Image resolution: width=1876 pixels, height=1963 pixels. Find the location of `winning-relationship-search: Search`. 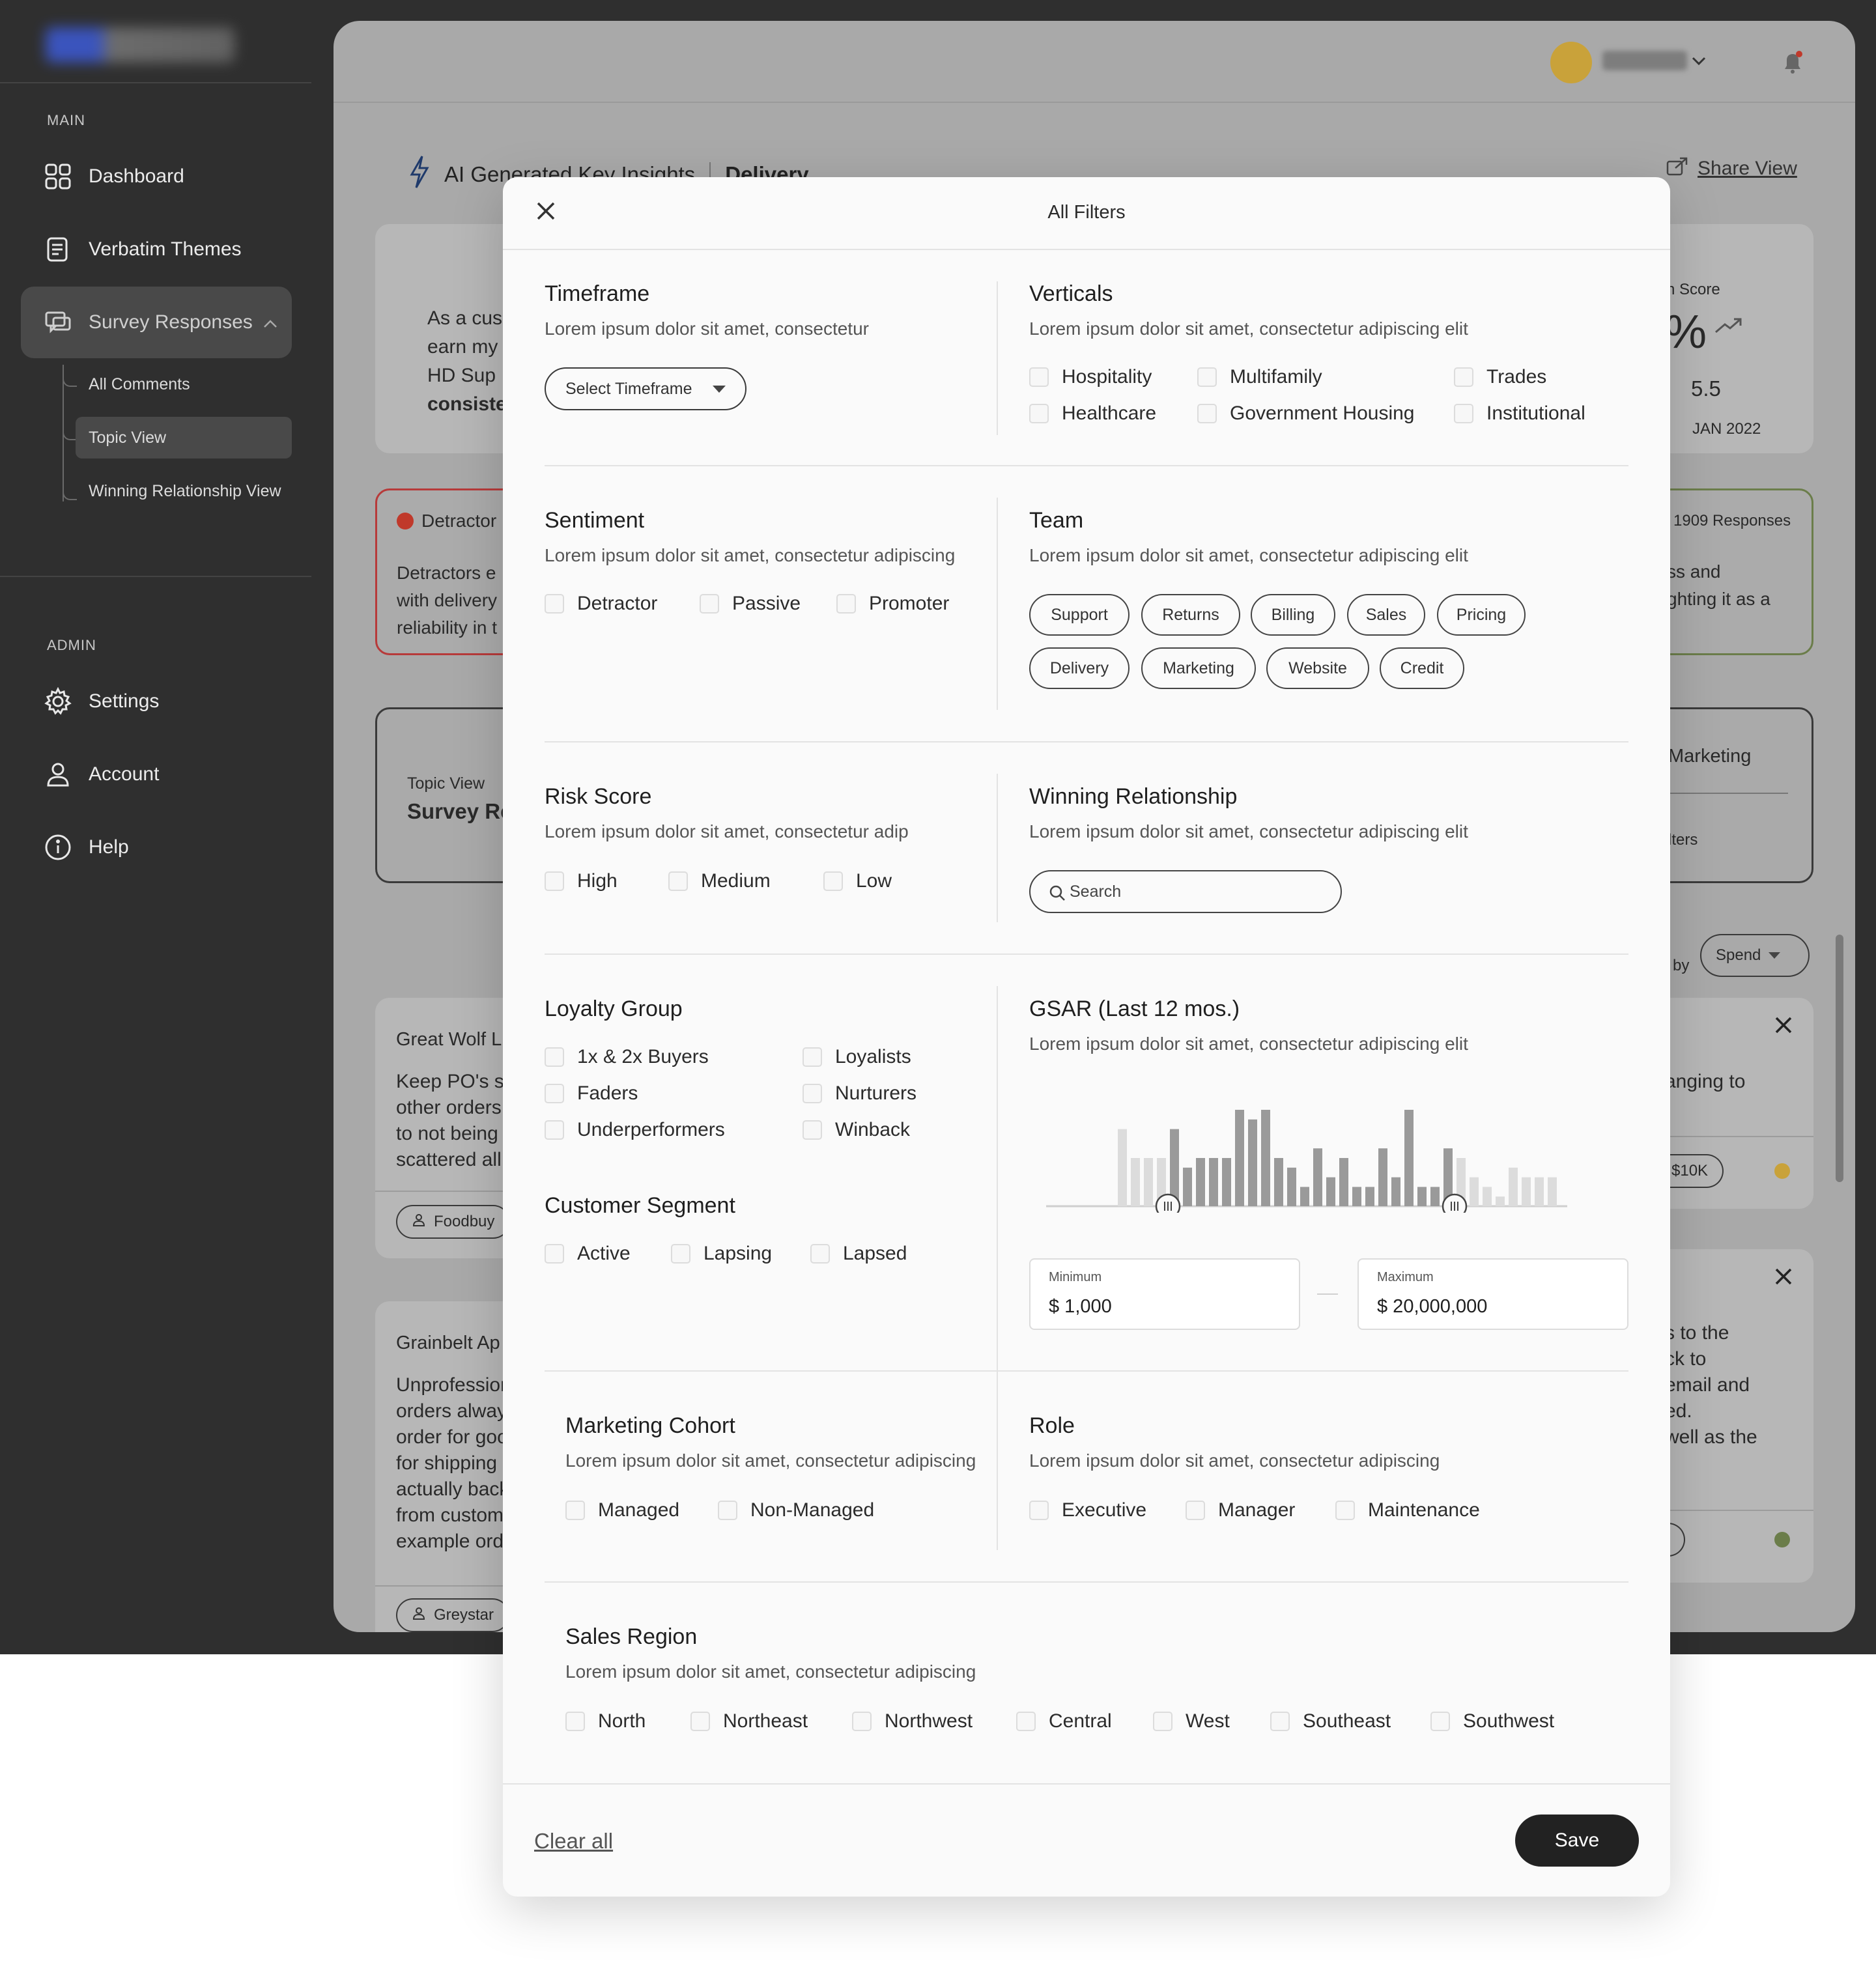

winning-relationship-search: Search is located at coordinates (1186, 891).